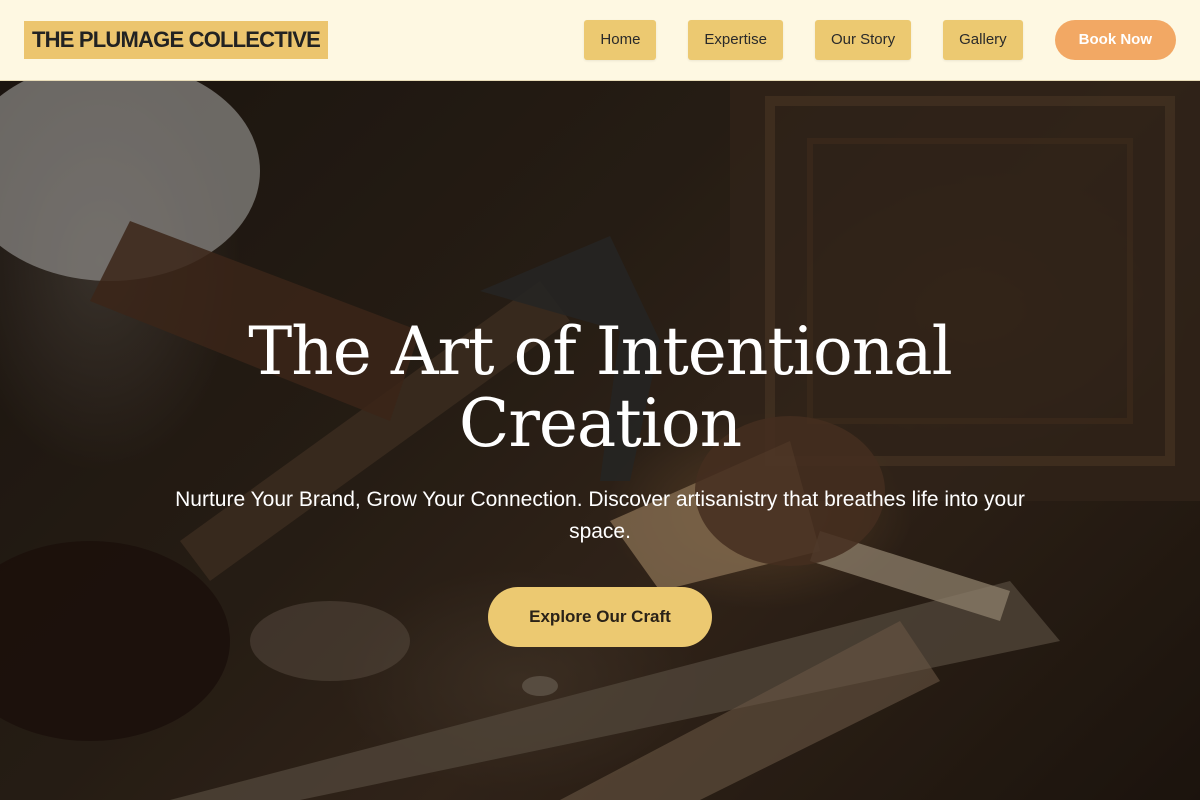 This screenshot has width=1200, height=800. I want to click on brand-logo: THE PLUMAGE COLLECTIVE, so click(176, 40).